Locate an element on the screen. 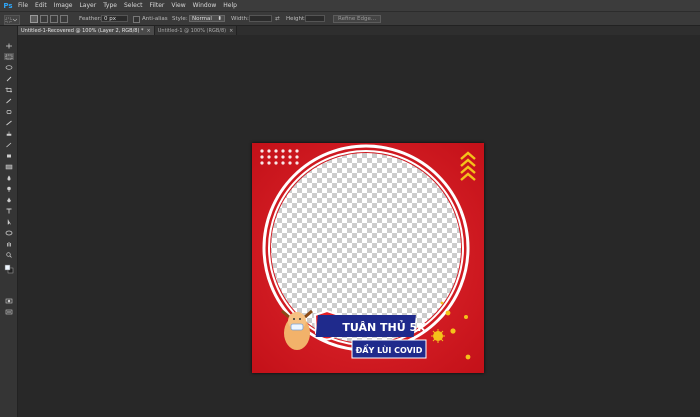 This screenshot has height=417, width=700. quick-mask-tool-icon is located at coordinates (9, 300).